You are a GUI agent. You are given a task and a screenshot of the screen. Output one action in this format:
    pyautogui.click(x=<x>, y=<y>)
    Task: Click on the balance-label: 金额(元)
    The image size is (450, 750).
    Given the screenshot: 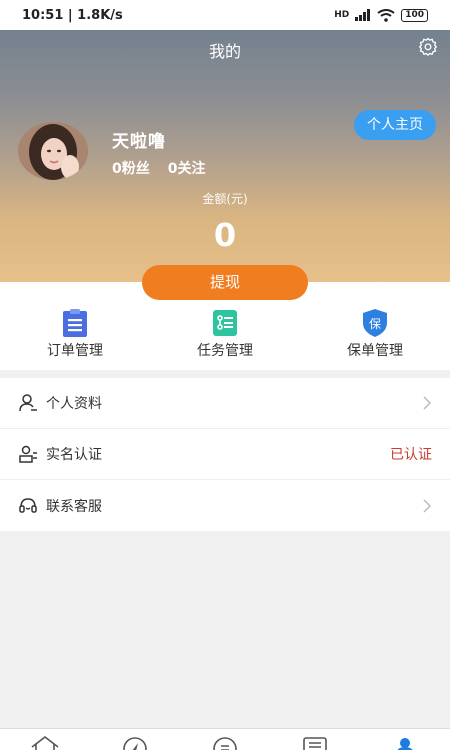 What is the action you would take?
    pyautogui.click(x=225, y=199)
    